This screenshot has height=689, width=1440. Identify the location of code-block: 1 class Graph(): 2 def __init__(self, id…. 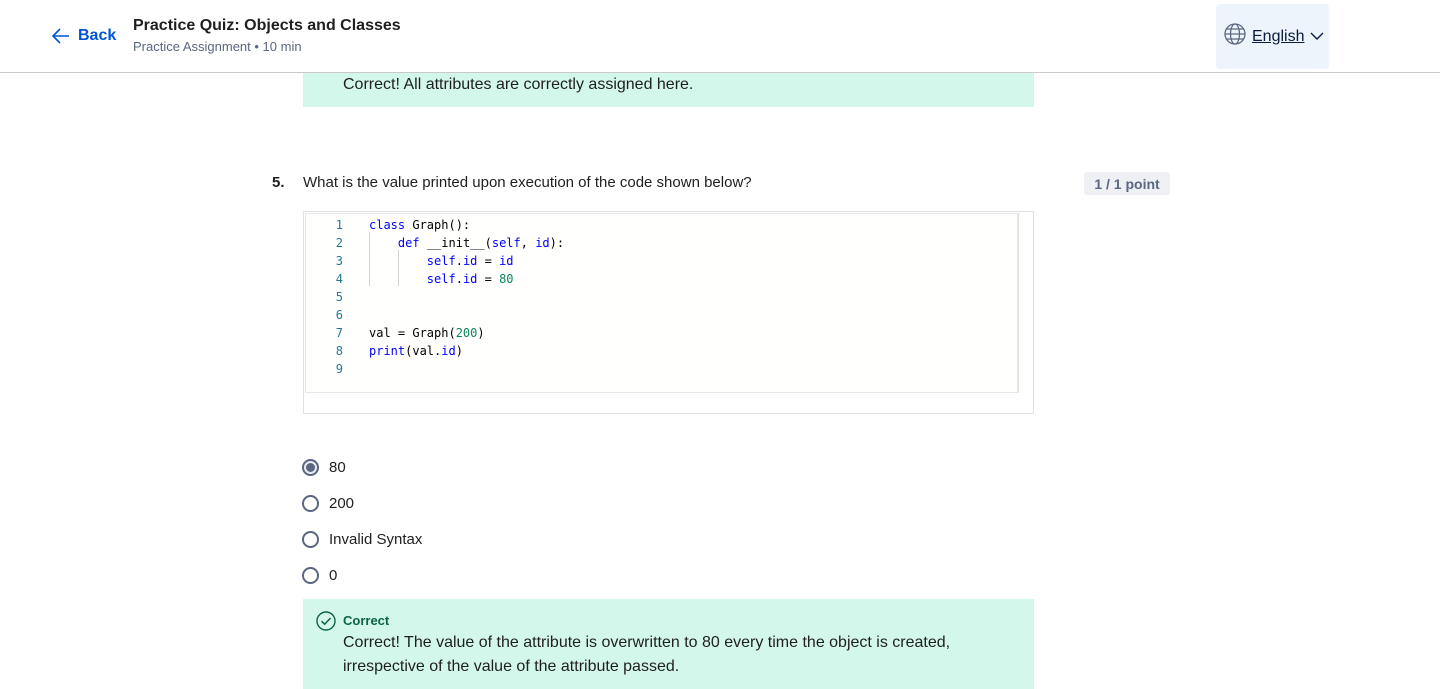
(668, 312).